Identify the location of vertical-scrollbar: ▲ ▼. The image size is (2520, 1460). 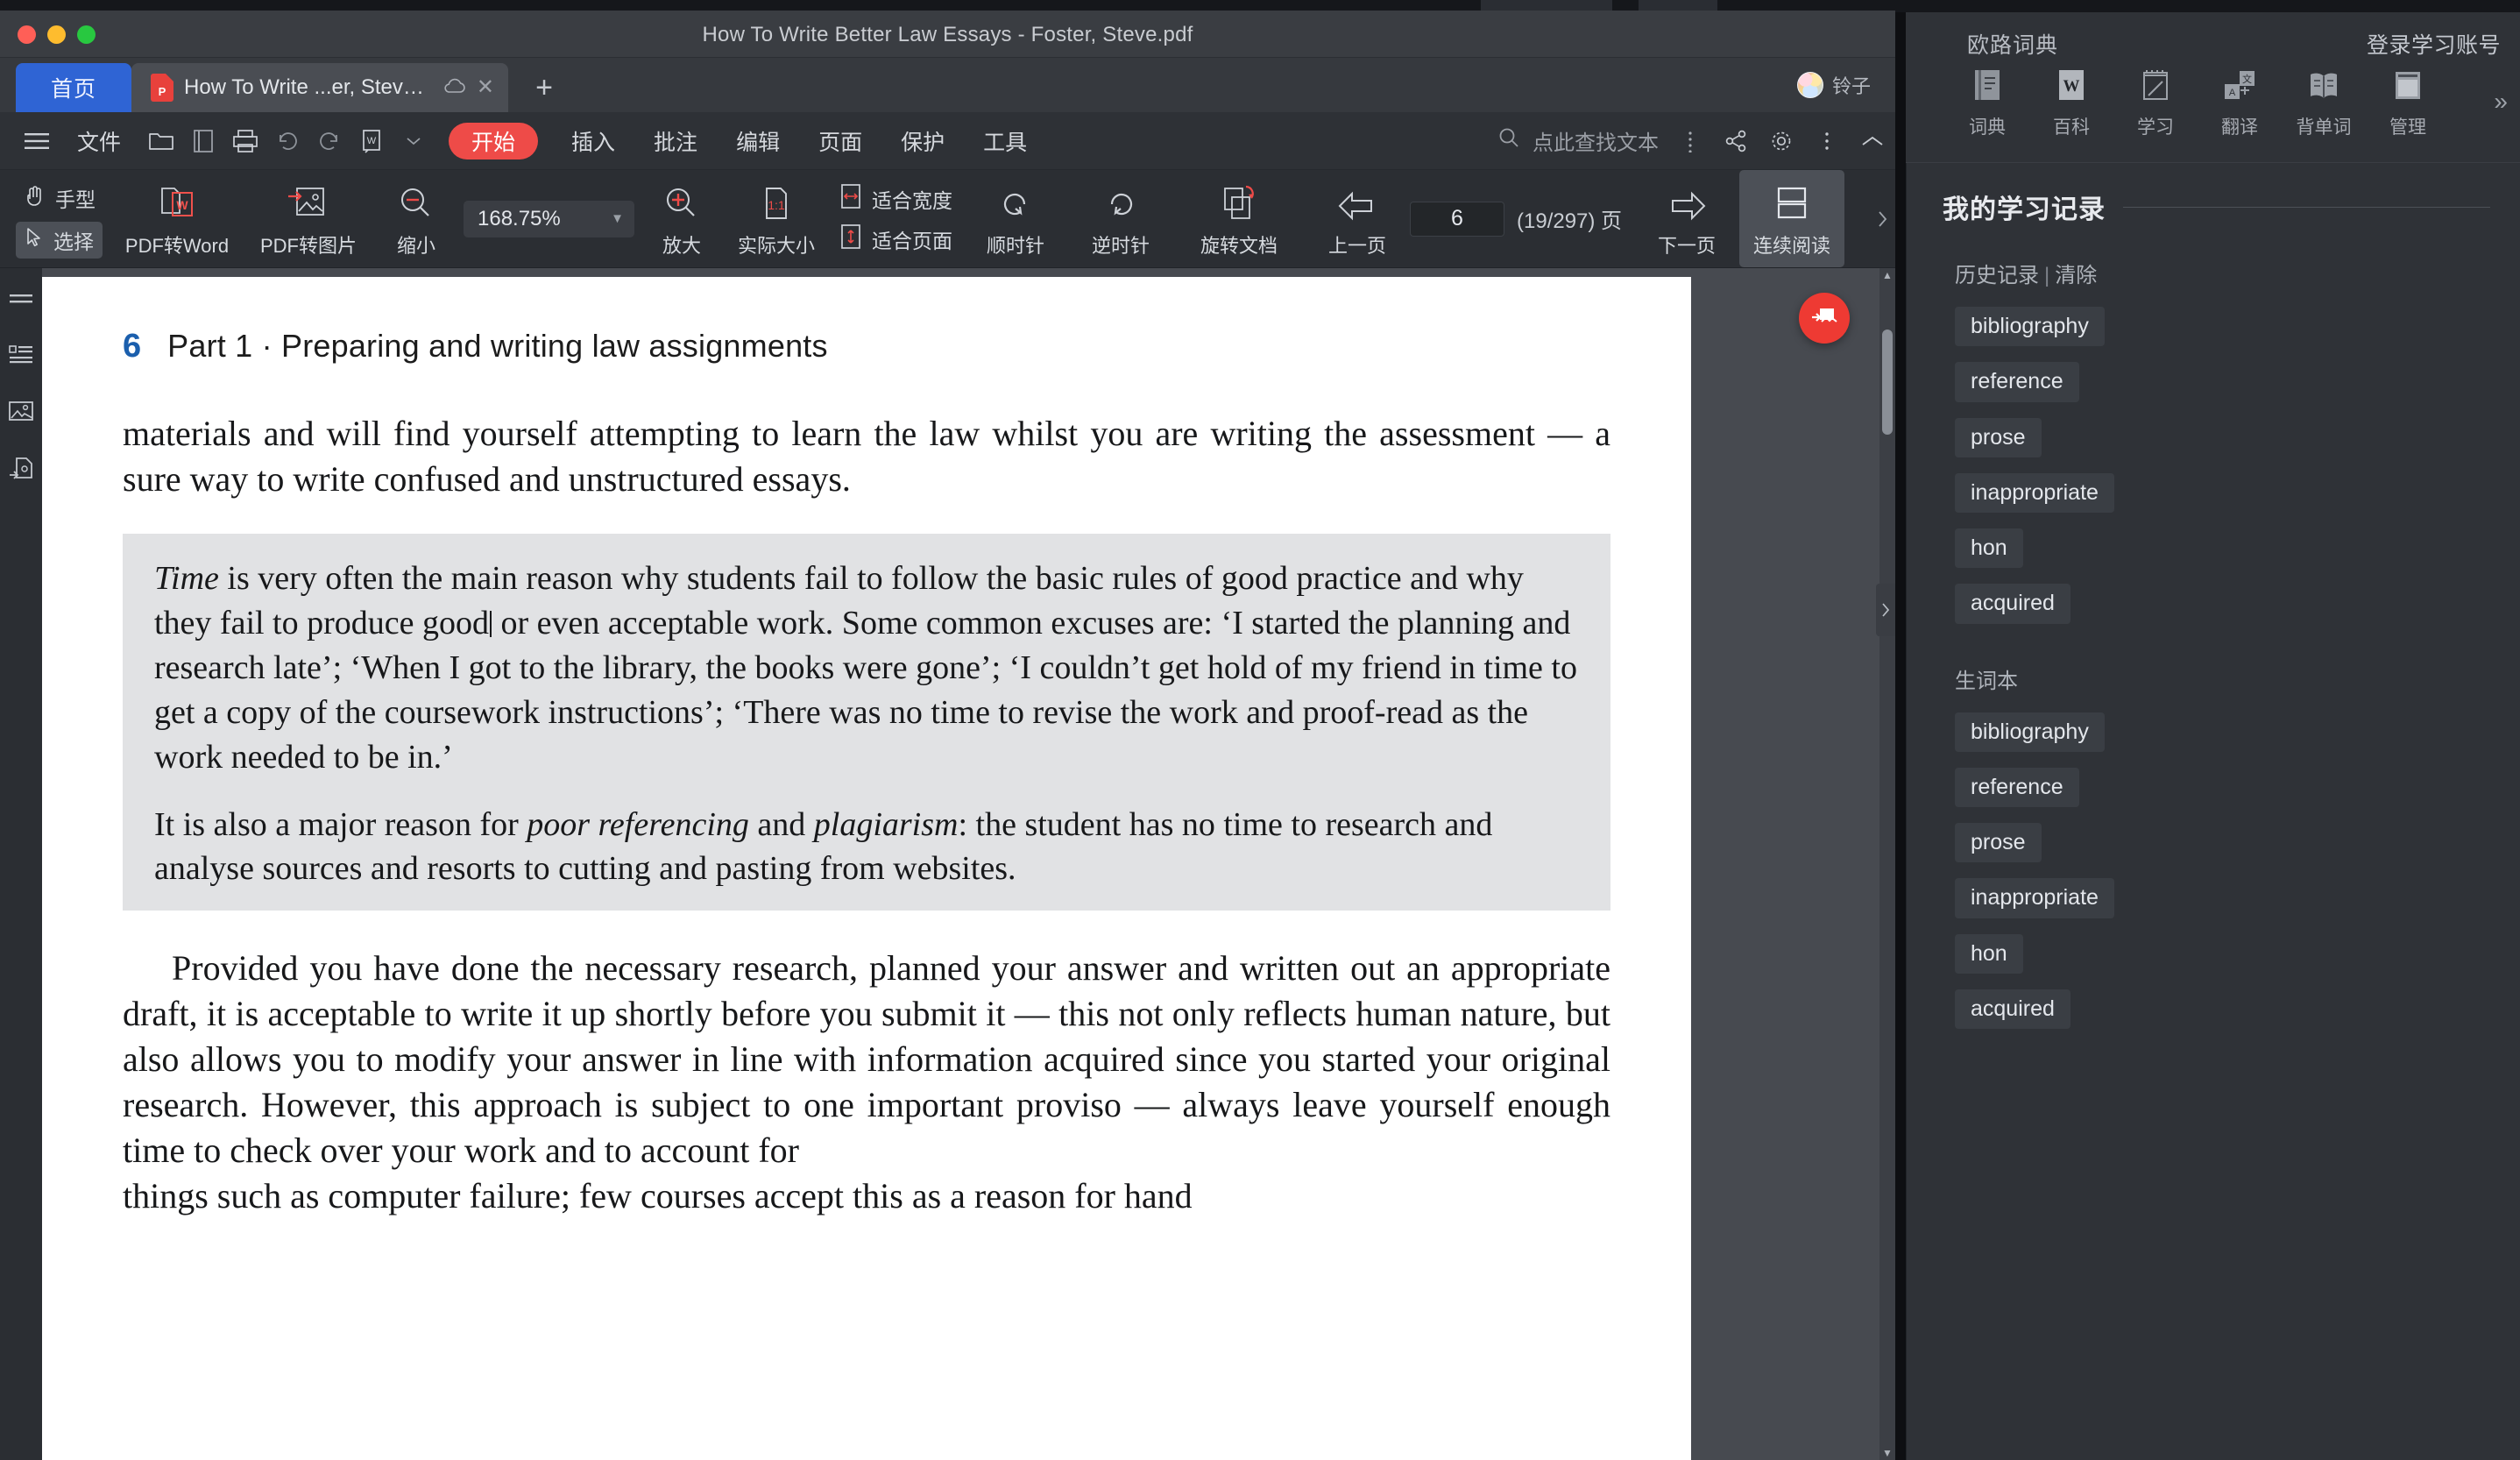
(1887, 864).